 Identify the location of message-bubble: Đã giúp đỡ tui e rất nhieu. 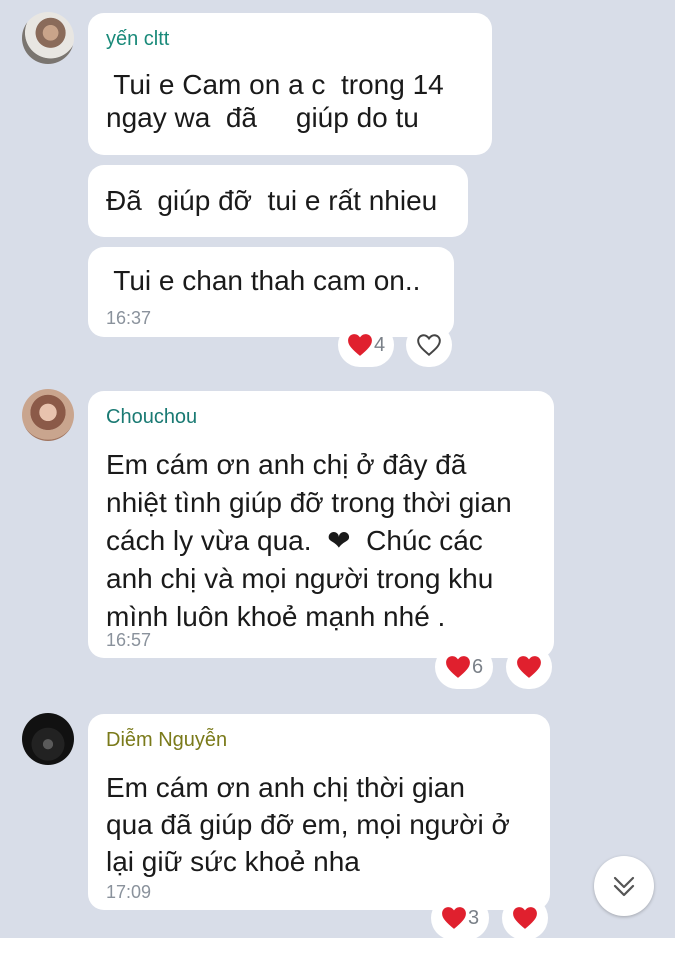
(278, 201).